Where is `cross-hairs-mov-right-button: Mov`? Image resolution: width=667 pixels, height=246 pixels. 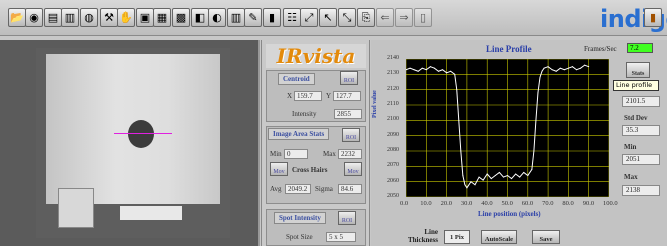
cross-hairs-mov-right-button: Mov is located at coordinates (353, 169).